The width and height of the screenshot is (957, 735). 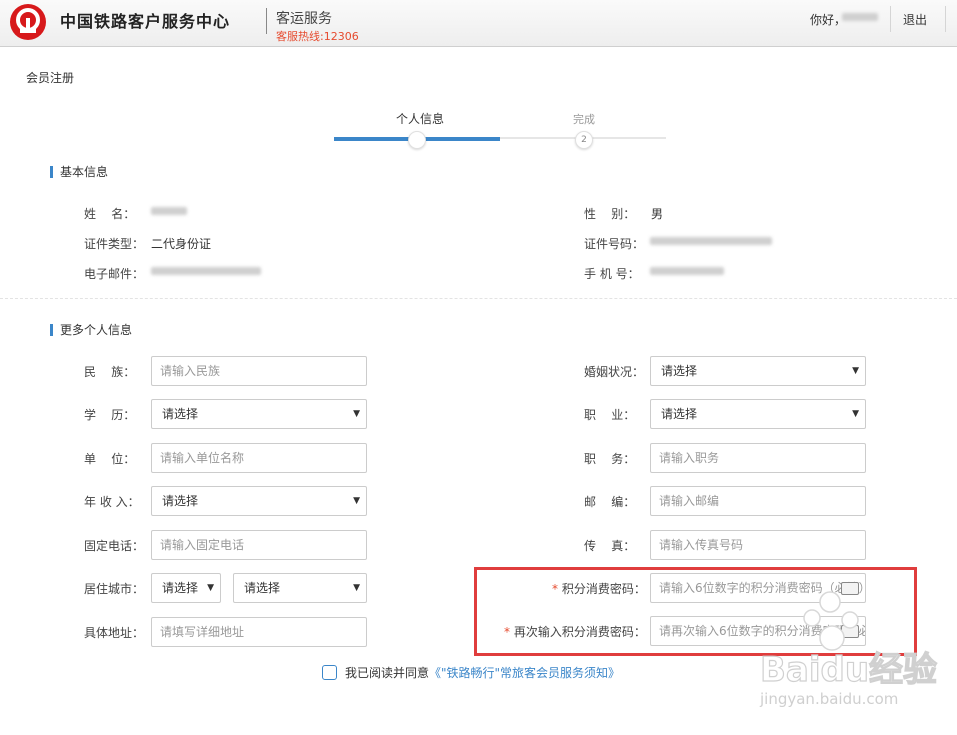 What do you see at coordinates (262, 588) in the screenshot?
I see `city-select-value: 请选择` at bounding box center [262, 588].